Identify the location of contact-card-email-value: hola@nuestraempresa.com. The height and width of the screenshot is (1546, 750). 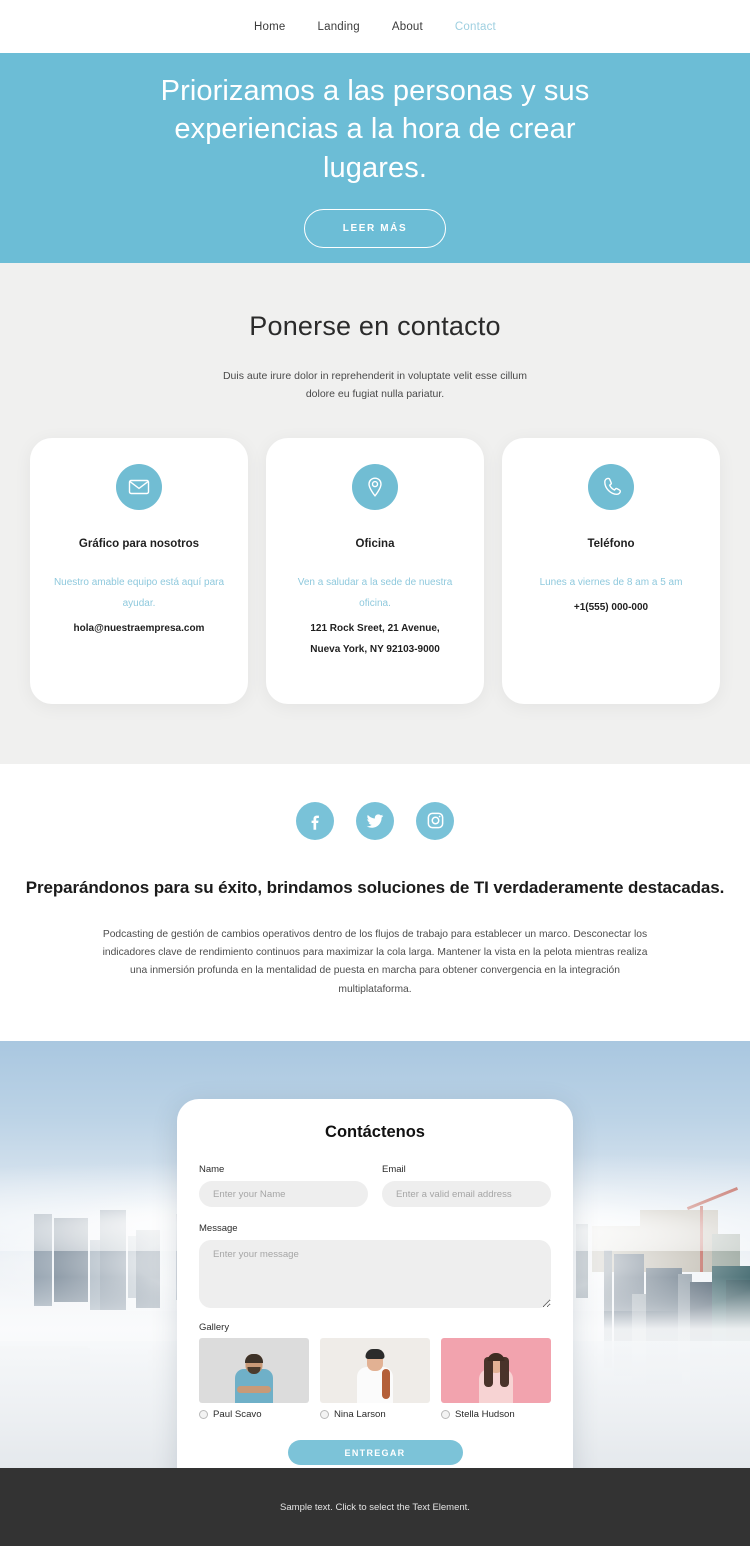
(139, 628).